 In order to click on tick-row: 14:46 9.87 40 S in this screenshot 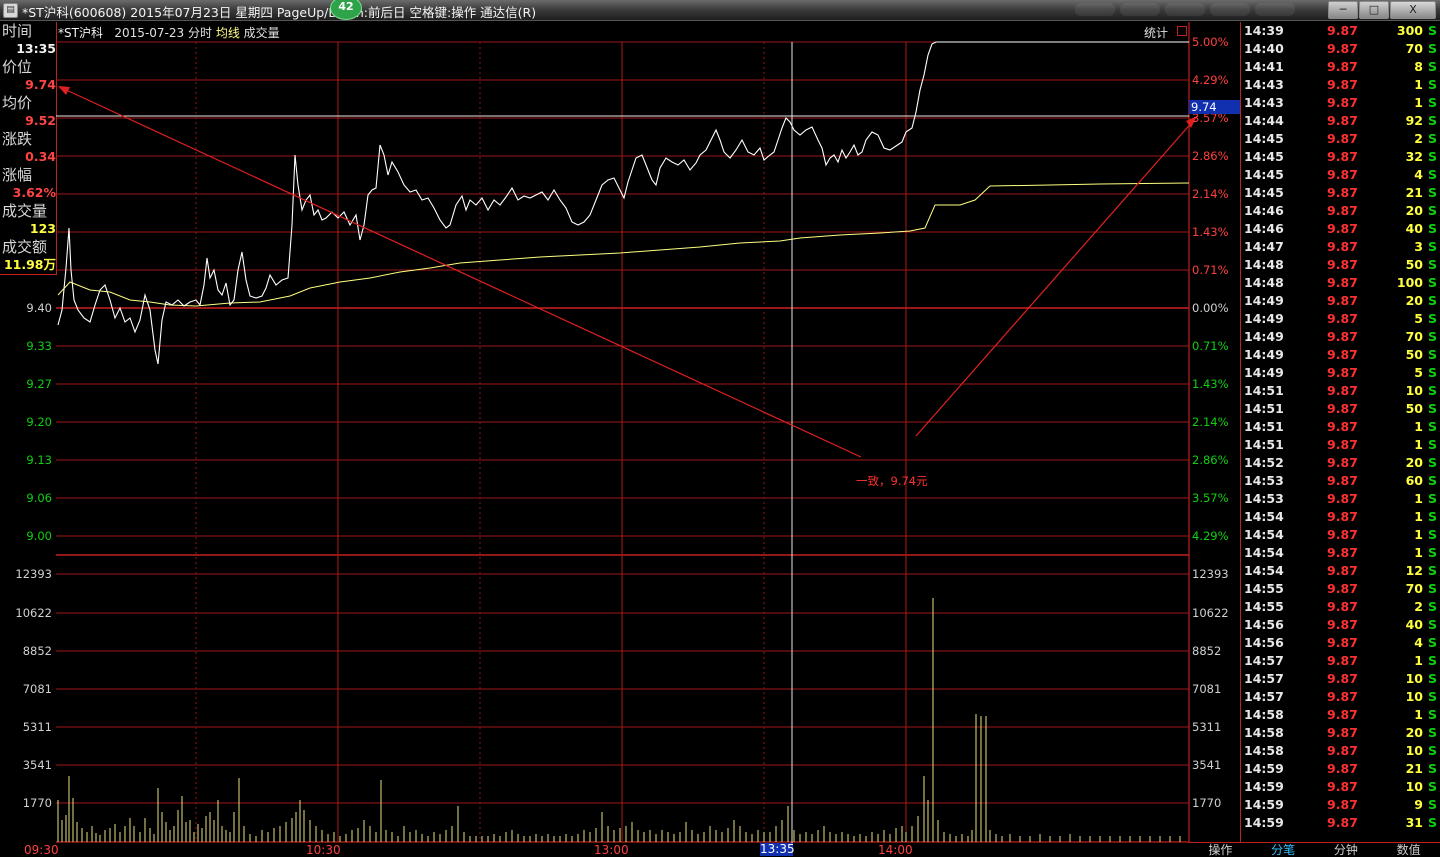, I will do `click(1340, 229)`.